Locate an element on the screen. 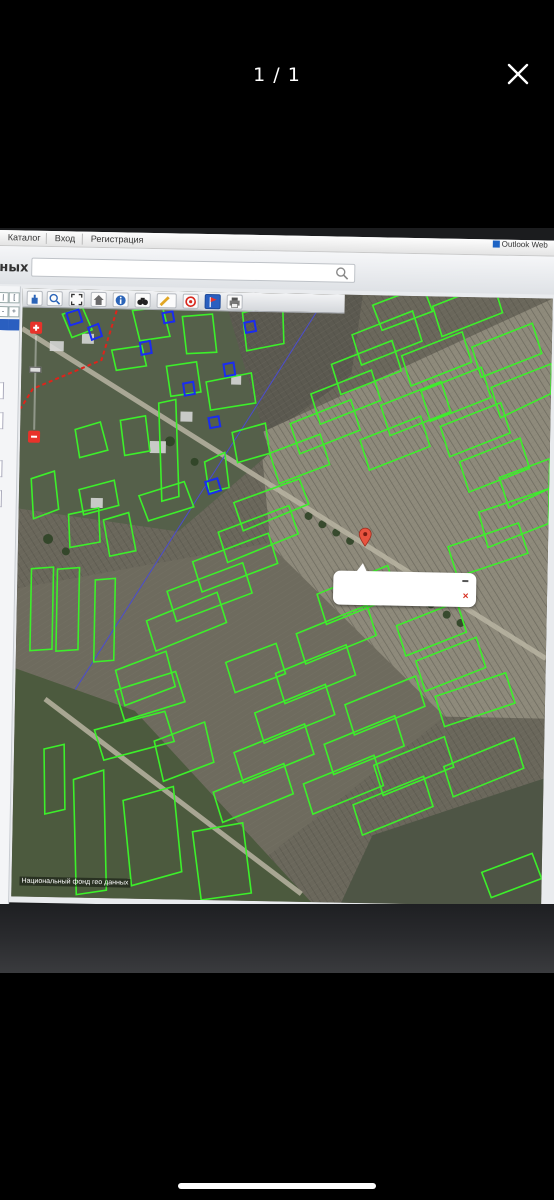 Image resolution: width=554 pixels, height=1200 pixels. info-icon is located at coordinates (120, 300).